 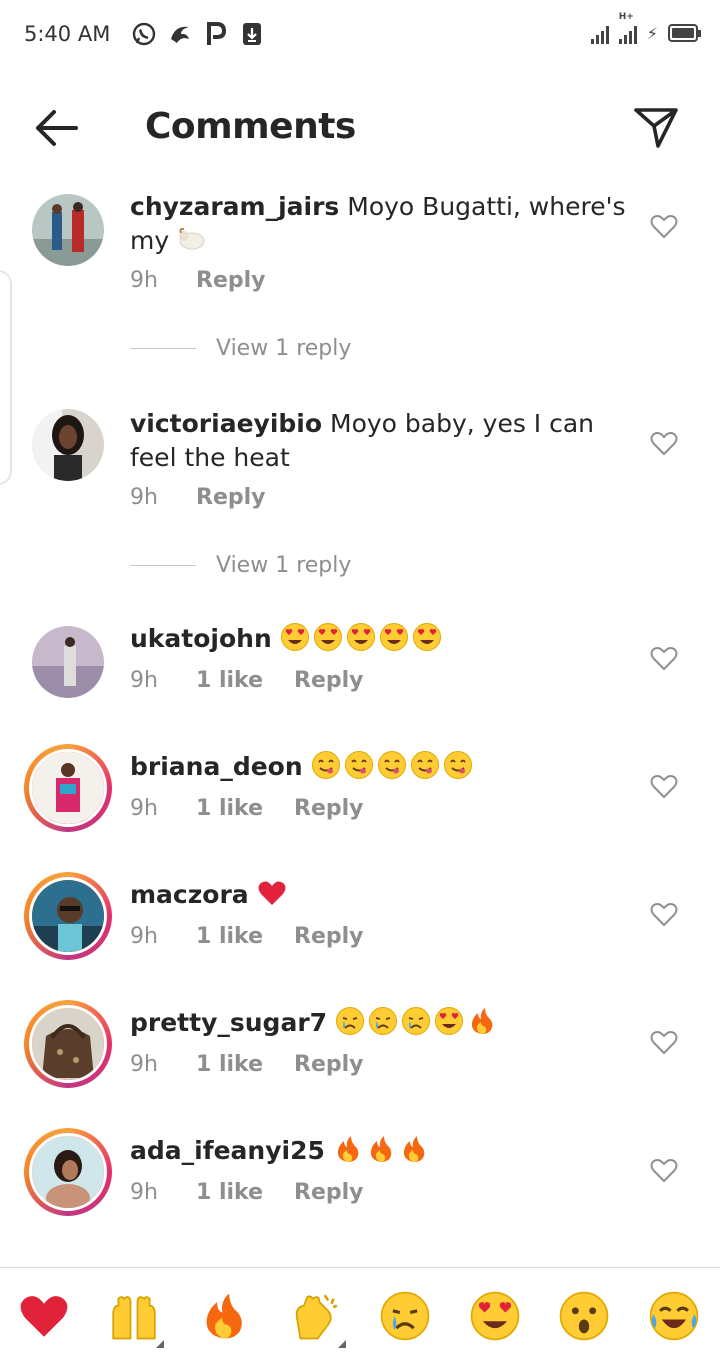 What do you see at coordinates (359, 765) in the screenshot?
I see `yum-emoji` at bounding box center [359, 765].